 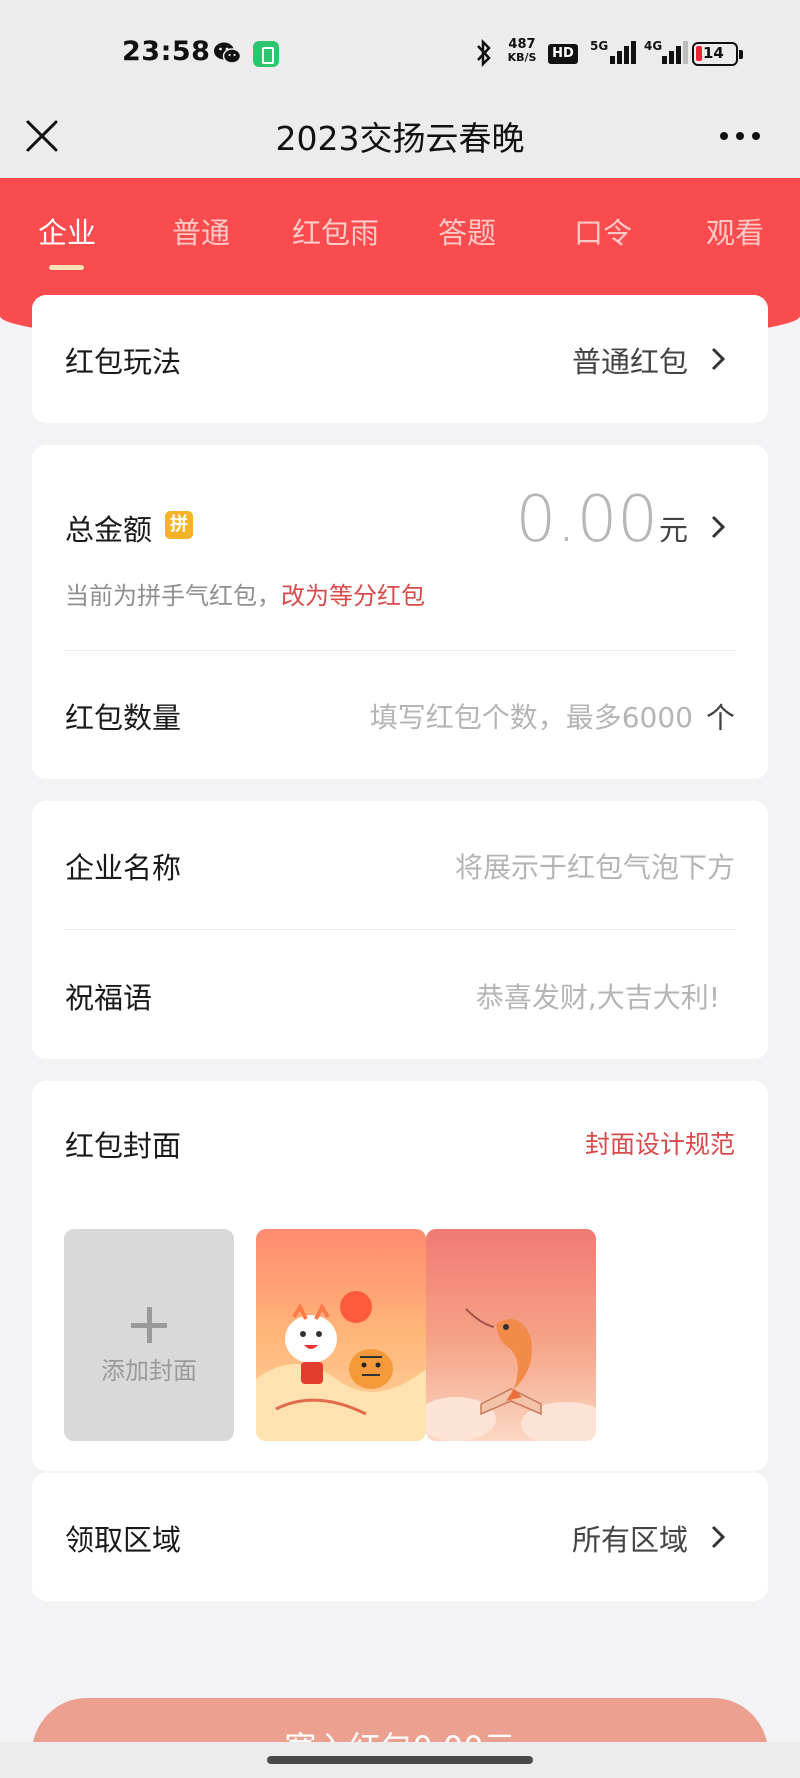 What do you see at coordinates (599, 46) in the screenshot?
I see `svg-text: 5G` at bounding box center [599, 46].